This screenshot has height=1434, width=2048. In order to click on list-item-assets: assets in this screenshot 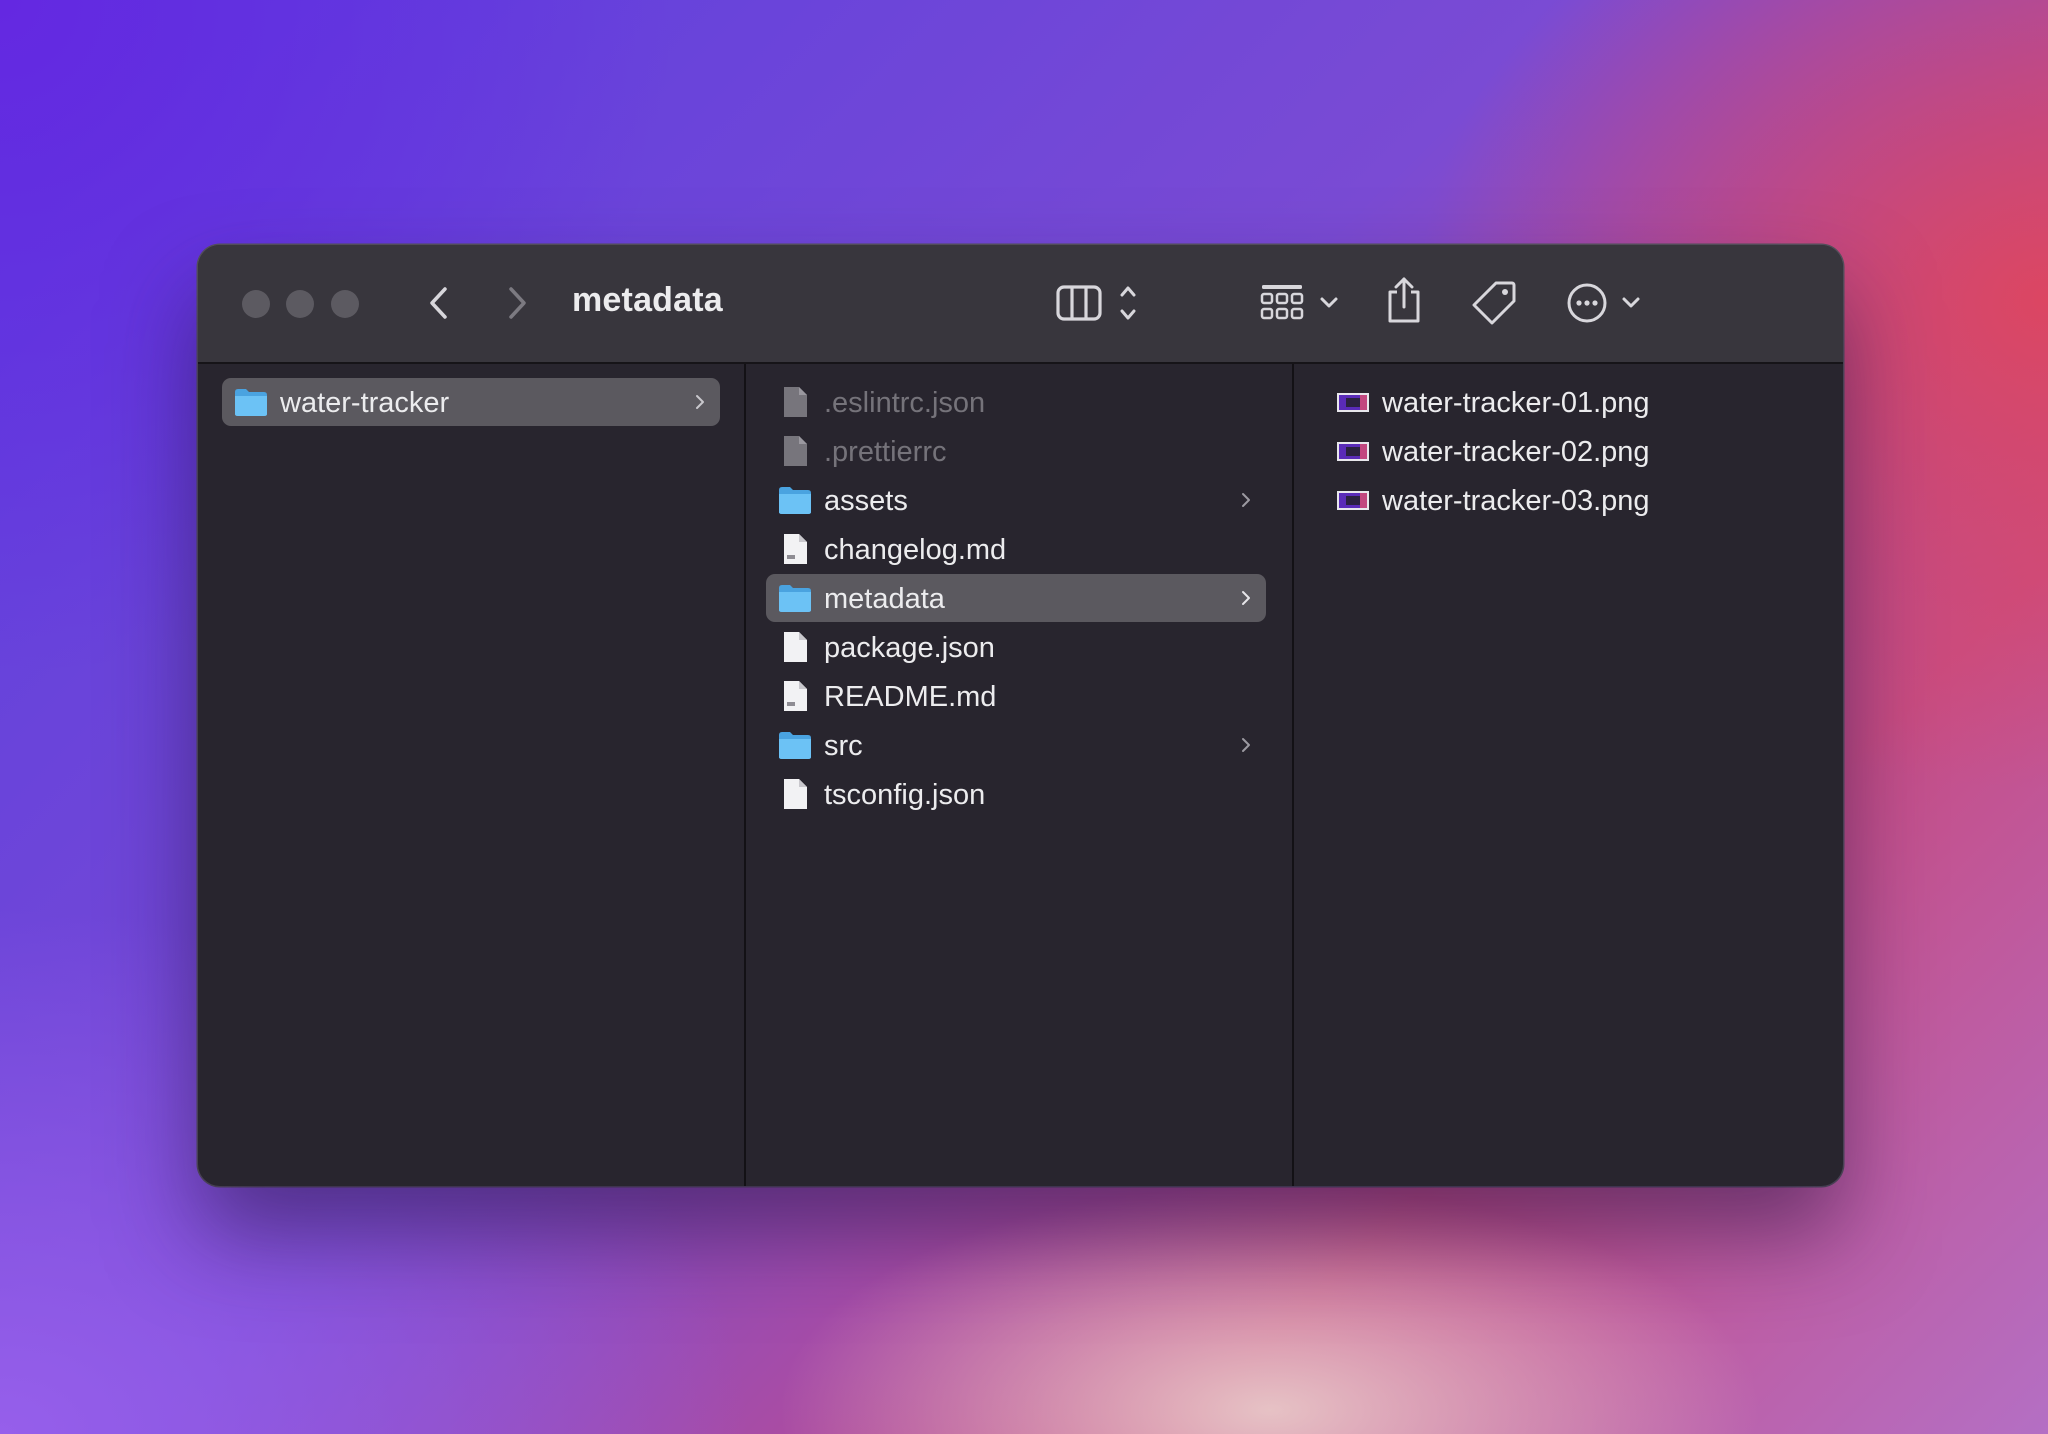, I will do `click(1016, 500)`.